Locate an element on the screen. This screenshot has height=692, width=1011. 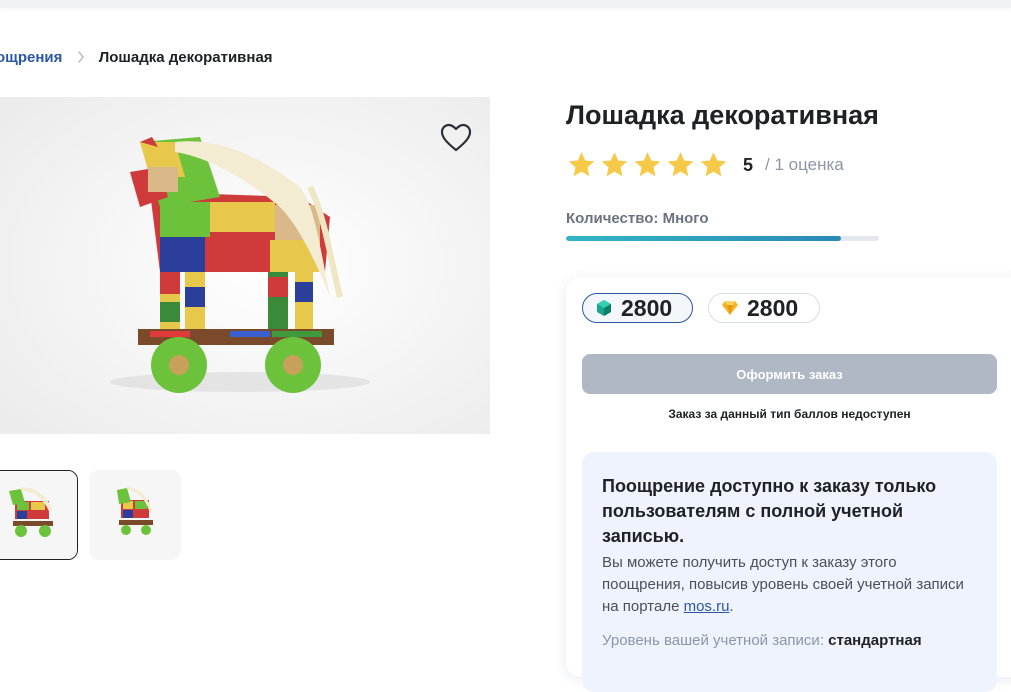
mos-ru-link: mos.ru is located at coordinates (707, 606).